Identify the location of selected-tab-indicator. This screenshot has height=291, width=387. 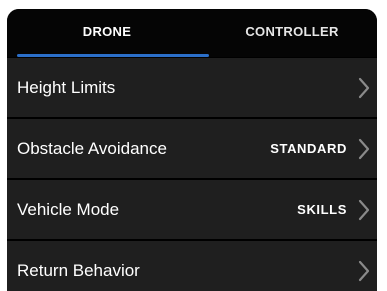
(113, 55).